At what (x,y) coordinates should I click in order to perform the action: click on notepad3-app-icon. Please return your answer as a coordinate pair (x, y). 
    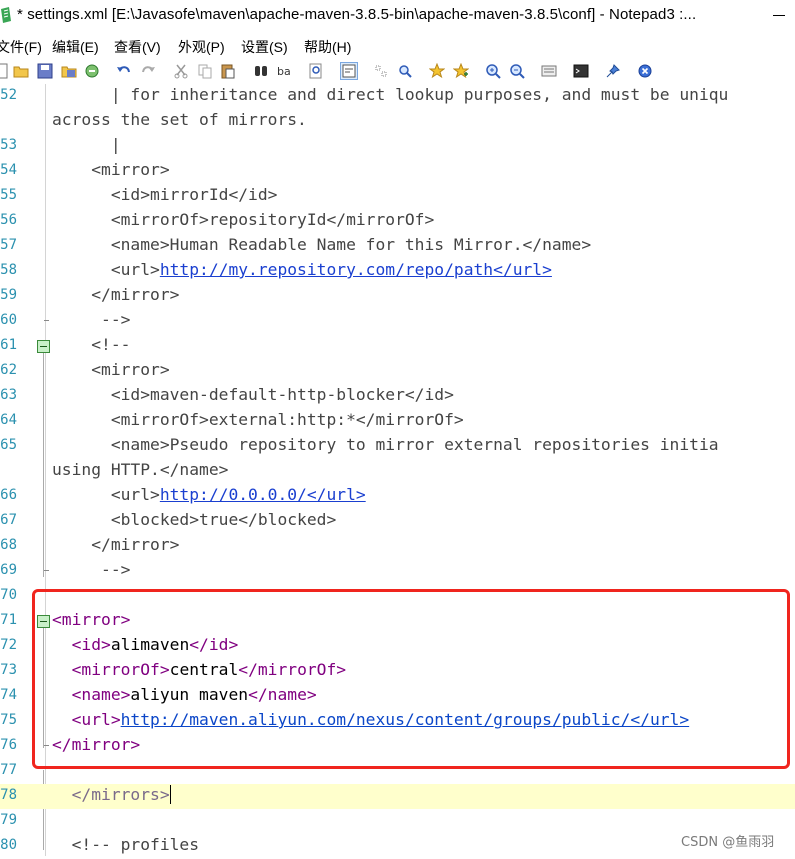
    Looking at the image, I should click on (6, 15).